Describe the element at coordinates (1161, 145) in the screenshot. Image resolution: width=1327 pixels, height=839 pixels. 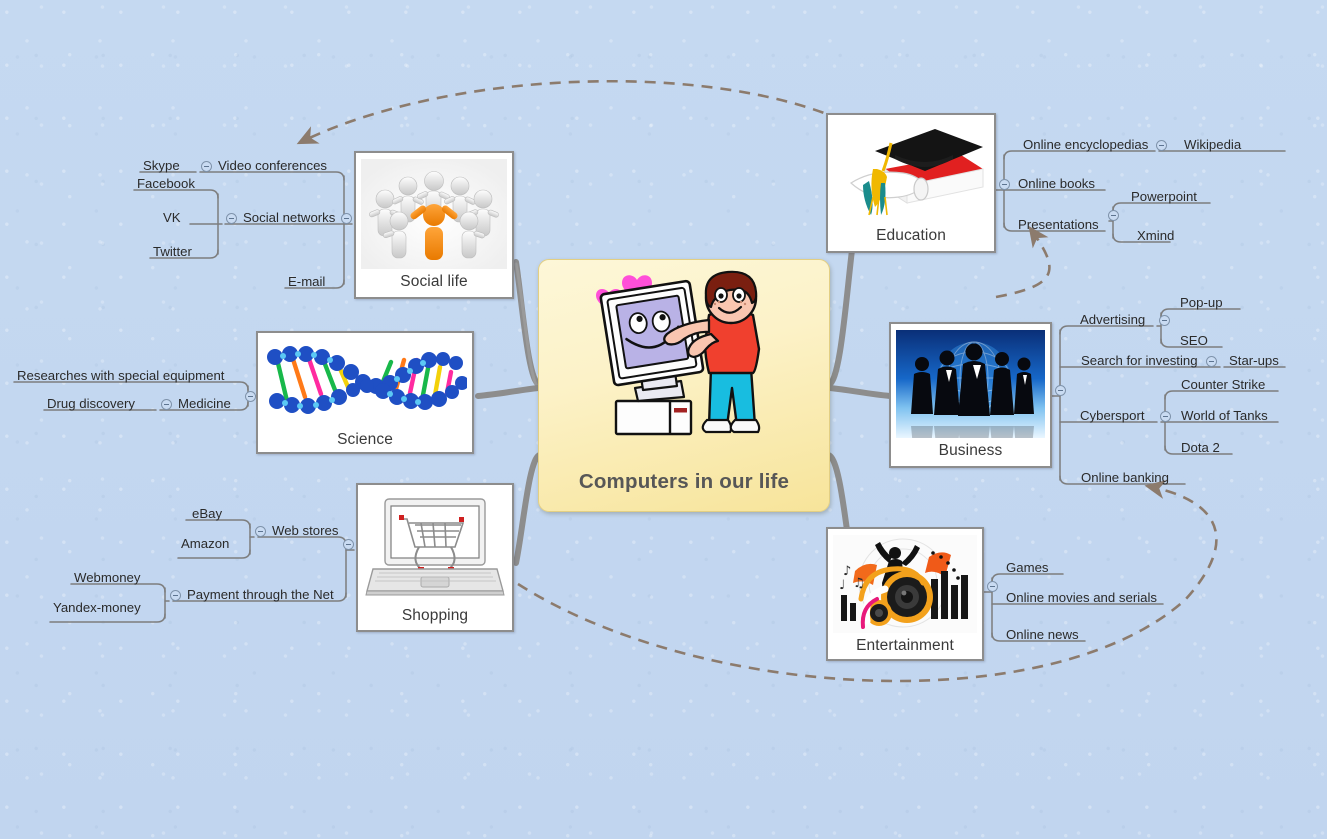
I see `collapse-icon-online-encyclopedias` at that location.